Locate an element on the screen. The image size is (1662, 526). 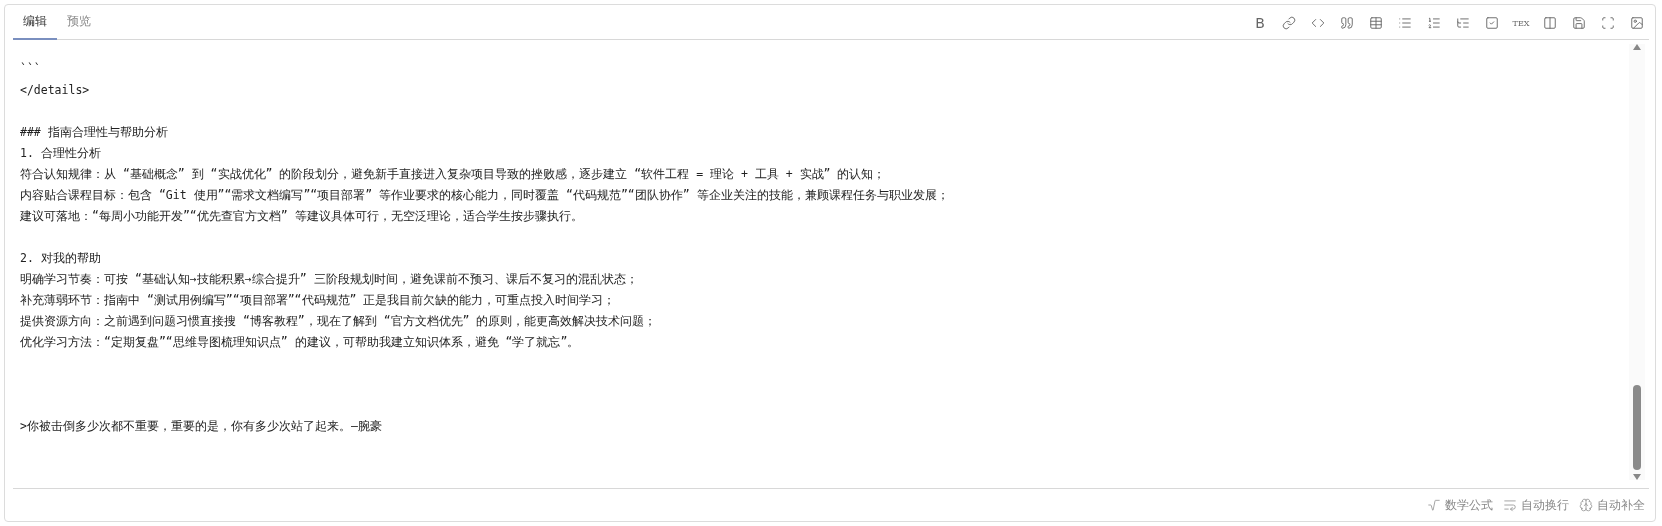
save-icon is located at coordinates (1579, 23).